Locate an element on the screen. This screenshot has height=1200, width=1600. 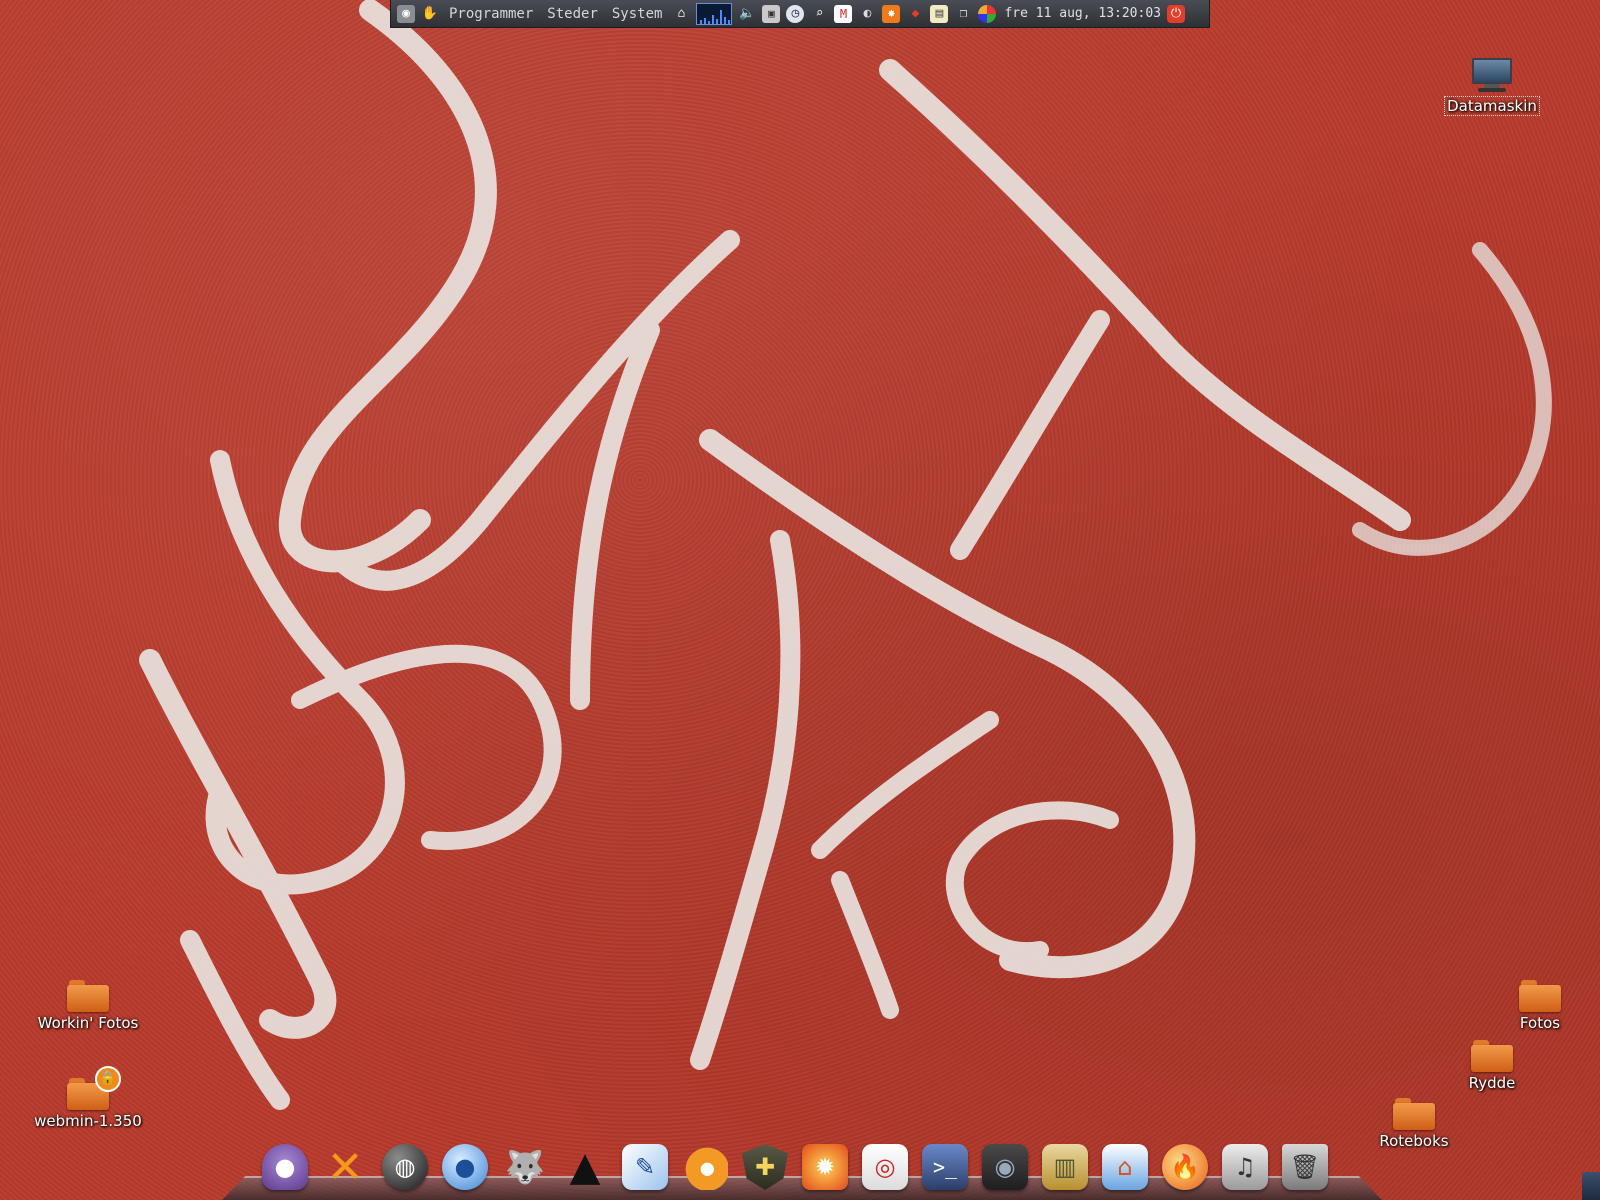
pidgin-icon: ● is located at coordinates (285, 1167).